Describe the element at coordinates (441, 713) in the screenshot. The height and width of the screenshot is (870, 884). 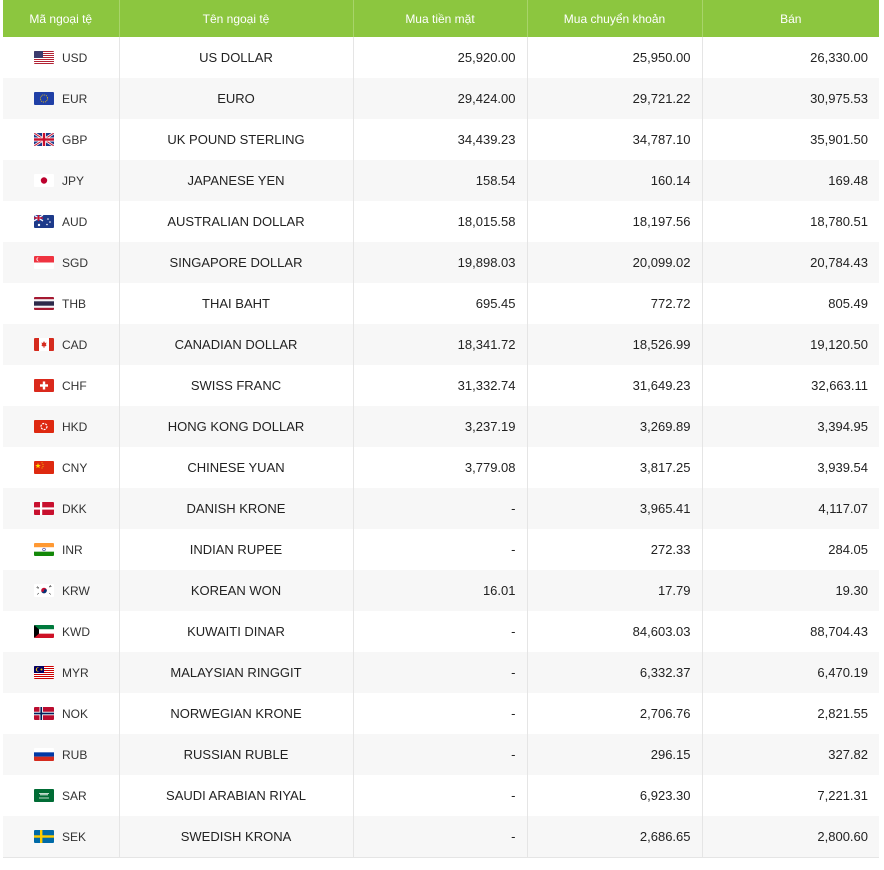
I see `table-row: NOK NORWEGIAN KRONE -2,706.76 2,821.55` at that location.